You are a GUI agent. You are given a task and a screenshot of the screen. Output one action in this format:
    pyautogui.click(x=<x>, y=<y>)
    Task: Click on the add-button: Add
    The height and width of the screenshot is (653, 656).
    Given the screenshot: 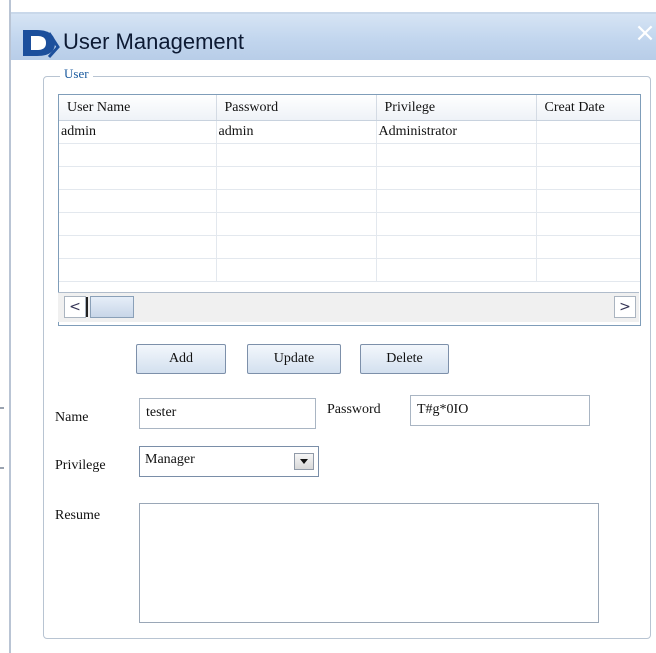 What is the action you would take?
    pyautogui.click(x=181, y=359)
    